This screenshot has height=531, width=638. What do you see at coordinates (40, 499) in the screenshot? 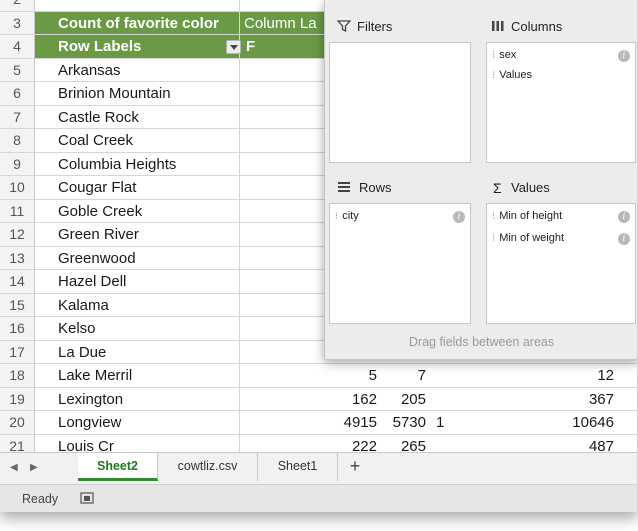
I see `status-text: Ready` at bounding box center [40, 499].